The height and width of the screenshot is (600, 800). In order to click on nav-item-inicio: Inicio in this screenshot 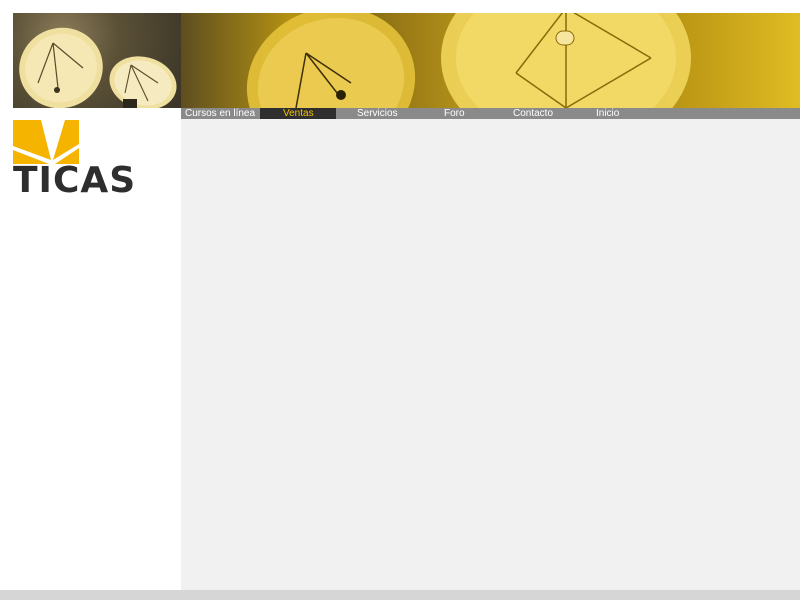, I will do `click(616, 113)`.